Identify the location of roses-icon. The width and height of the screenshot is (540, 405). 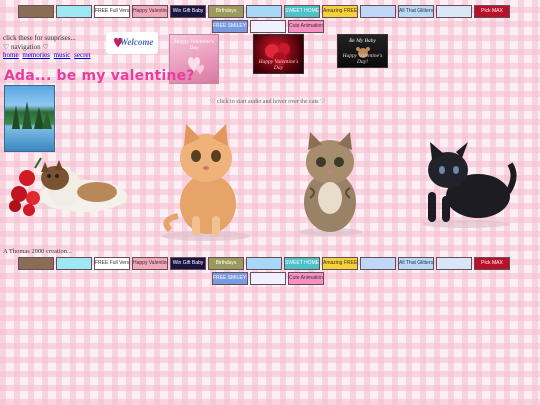
(25, 186).